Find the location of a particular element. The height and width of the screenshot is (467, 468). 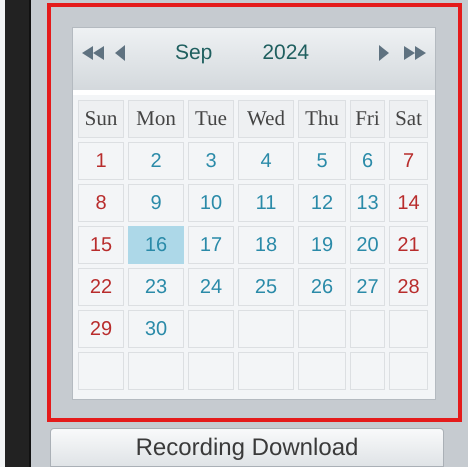

recording-download-button: Recording Download is located at coordinates (247, 447).